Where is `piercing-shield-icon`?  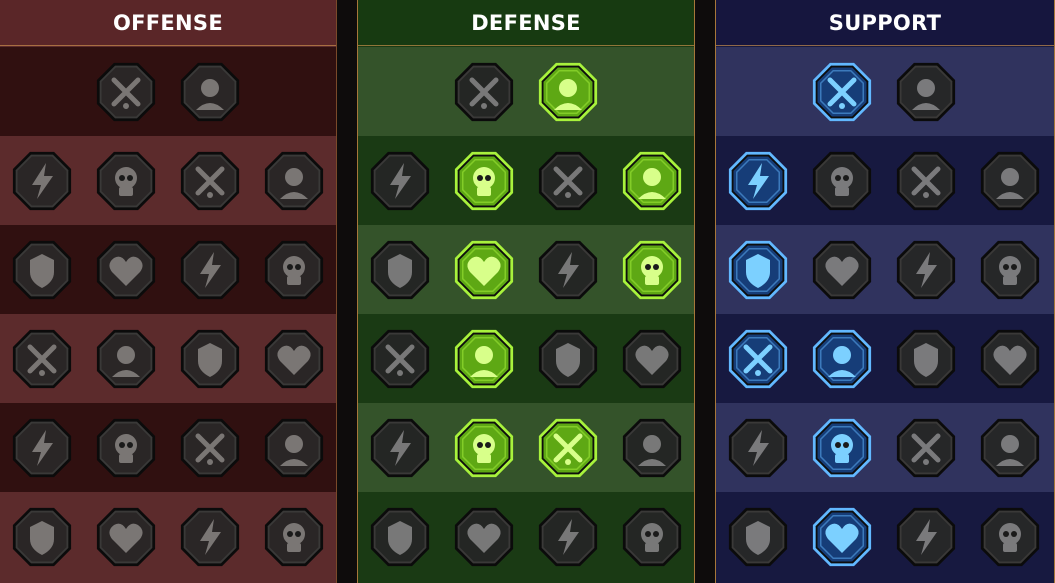 piercing-shield-icon is located at coordinates (210, 182).